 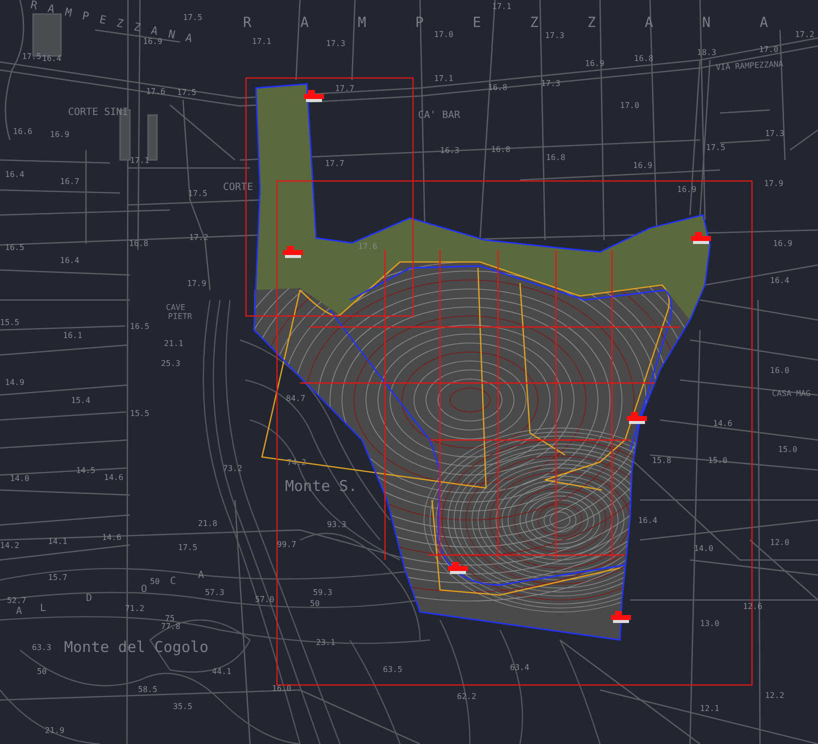 What do you see at coordinates (505, 23) in the screenshot?
I see `place-name-label: R A M P E Z Z A N A` at bounding box center [505, 23].